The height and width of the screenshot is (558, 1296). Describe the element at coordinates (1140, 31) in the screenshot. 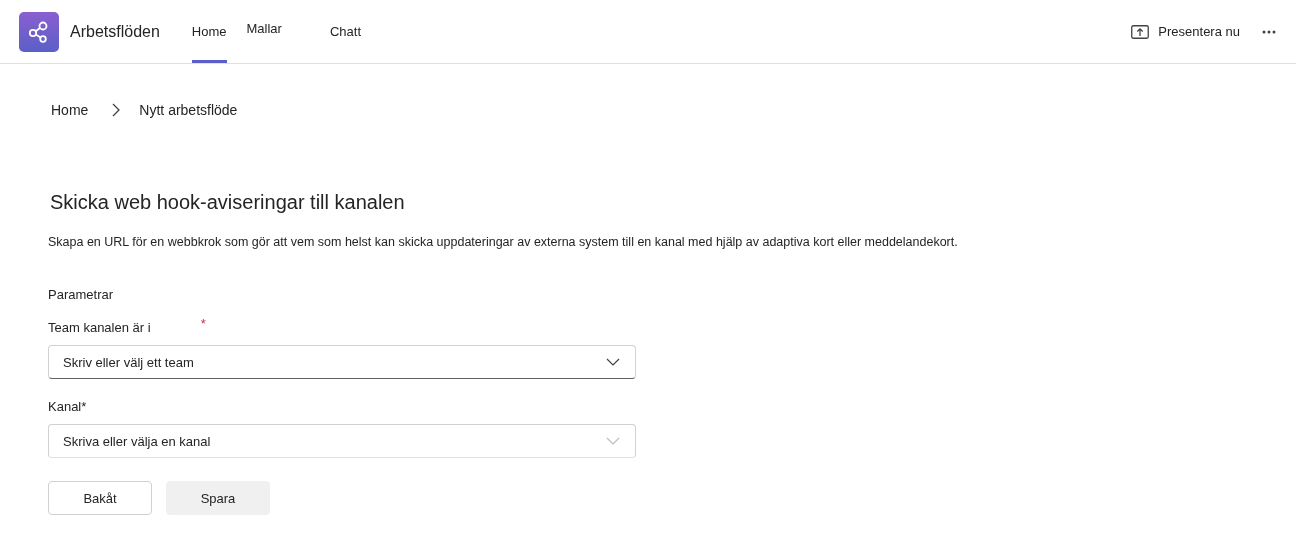

I see `share-screen-icon` at that location.